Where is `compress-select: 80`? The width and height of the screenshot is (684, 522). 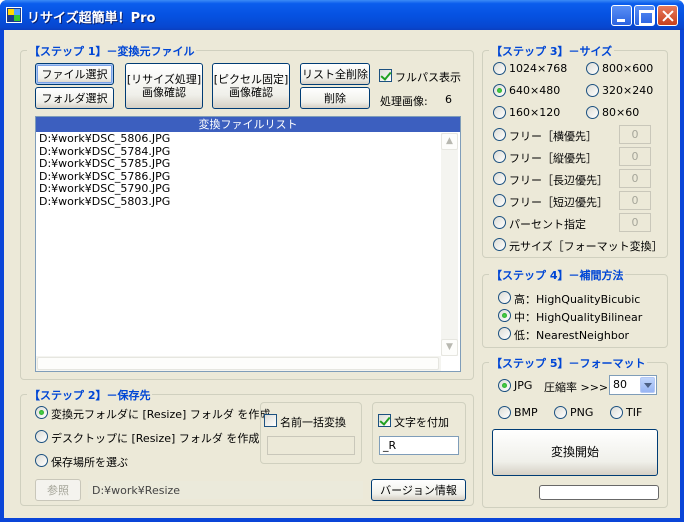
compress-select: 80 is located at coordinates (633, 385).